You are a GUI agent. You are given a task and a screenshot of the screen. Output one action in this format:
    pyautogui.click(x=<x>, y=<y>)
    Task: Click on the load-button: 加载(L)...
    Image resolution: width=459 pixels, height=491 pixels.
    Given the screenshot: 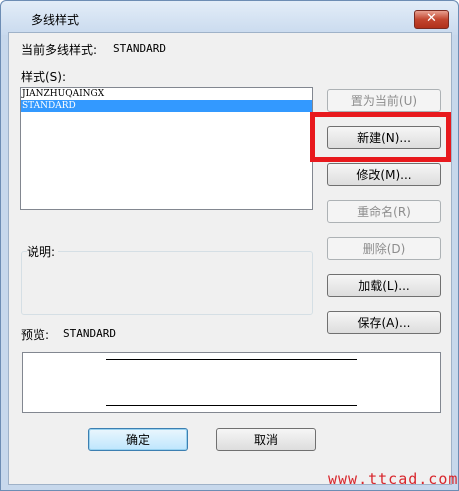 What is the action you would take?
    pyautogui.click(x=384, y=285)
    